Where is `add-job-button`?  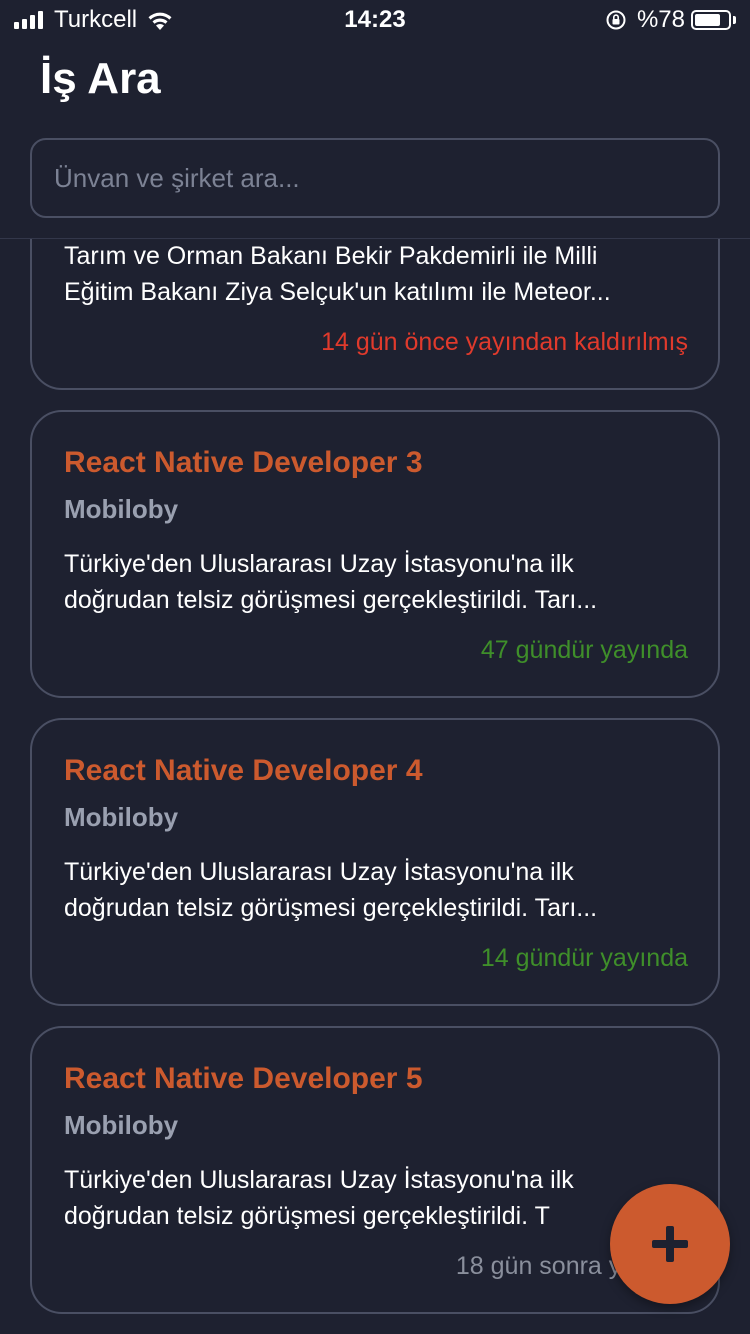
add-job-button is located at coordinates (670, 1244).